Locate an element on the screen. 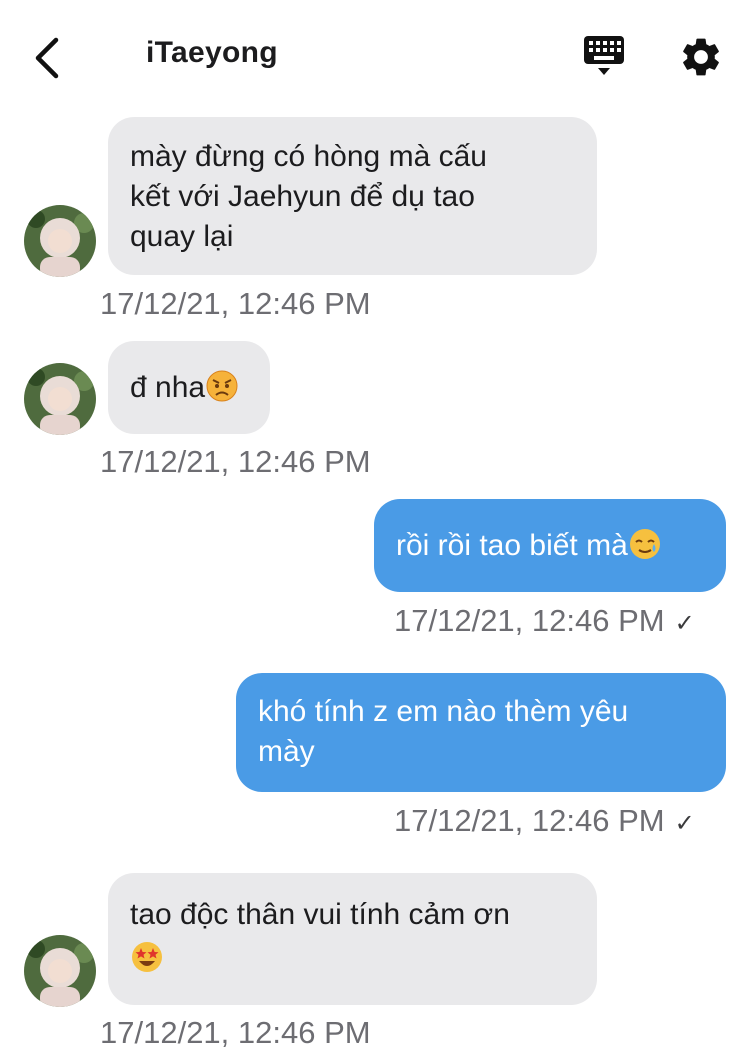 This screenshot has height=1054, width=750. chat-title: iTaeyong is located at coordinates (212, 53).